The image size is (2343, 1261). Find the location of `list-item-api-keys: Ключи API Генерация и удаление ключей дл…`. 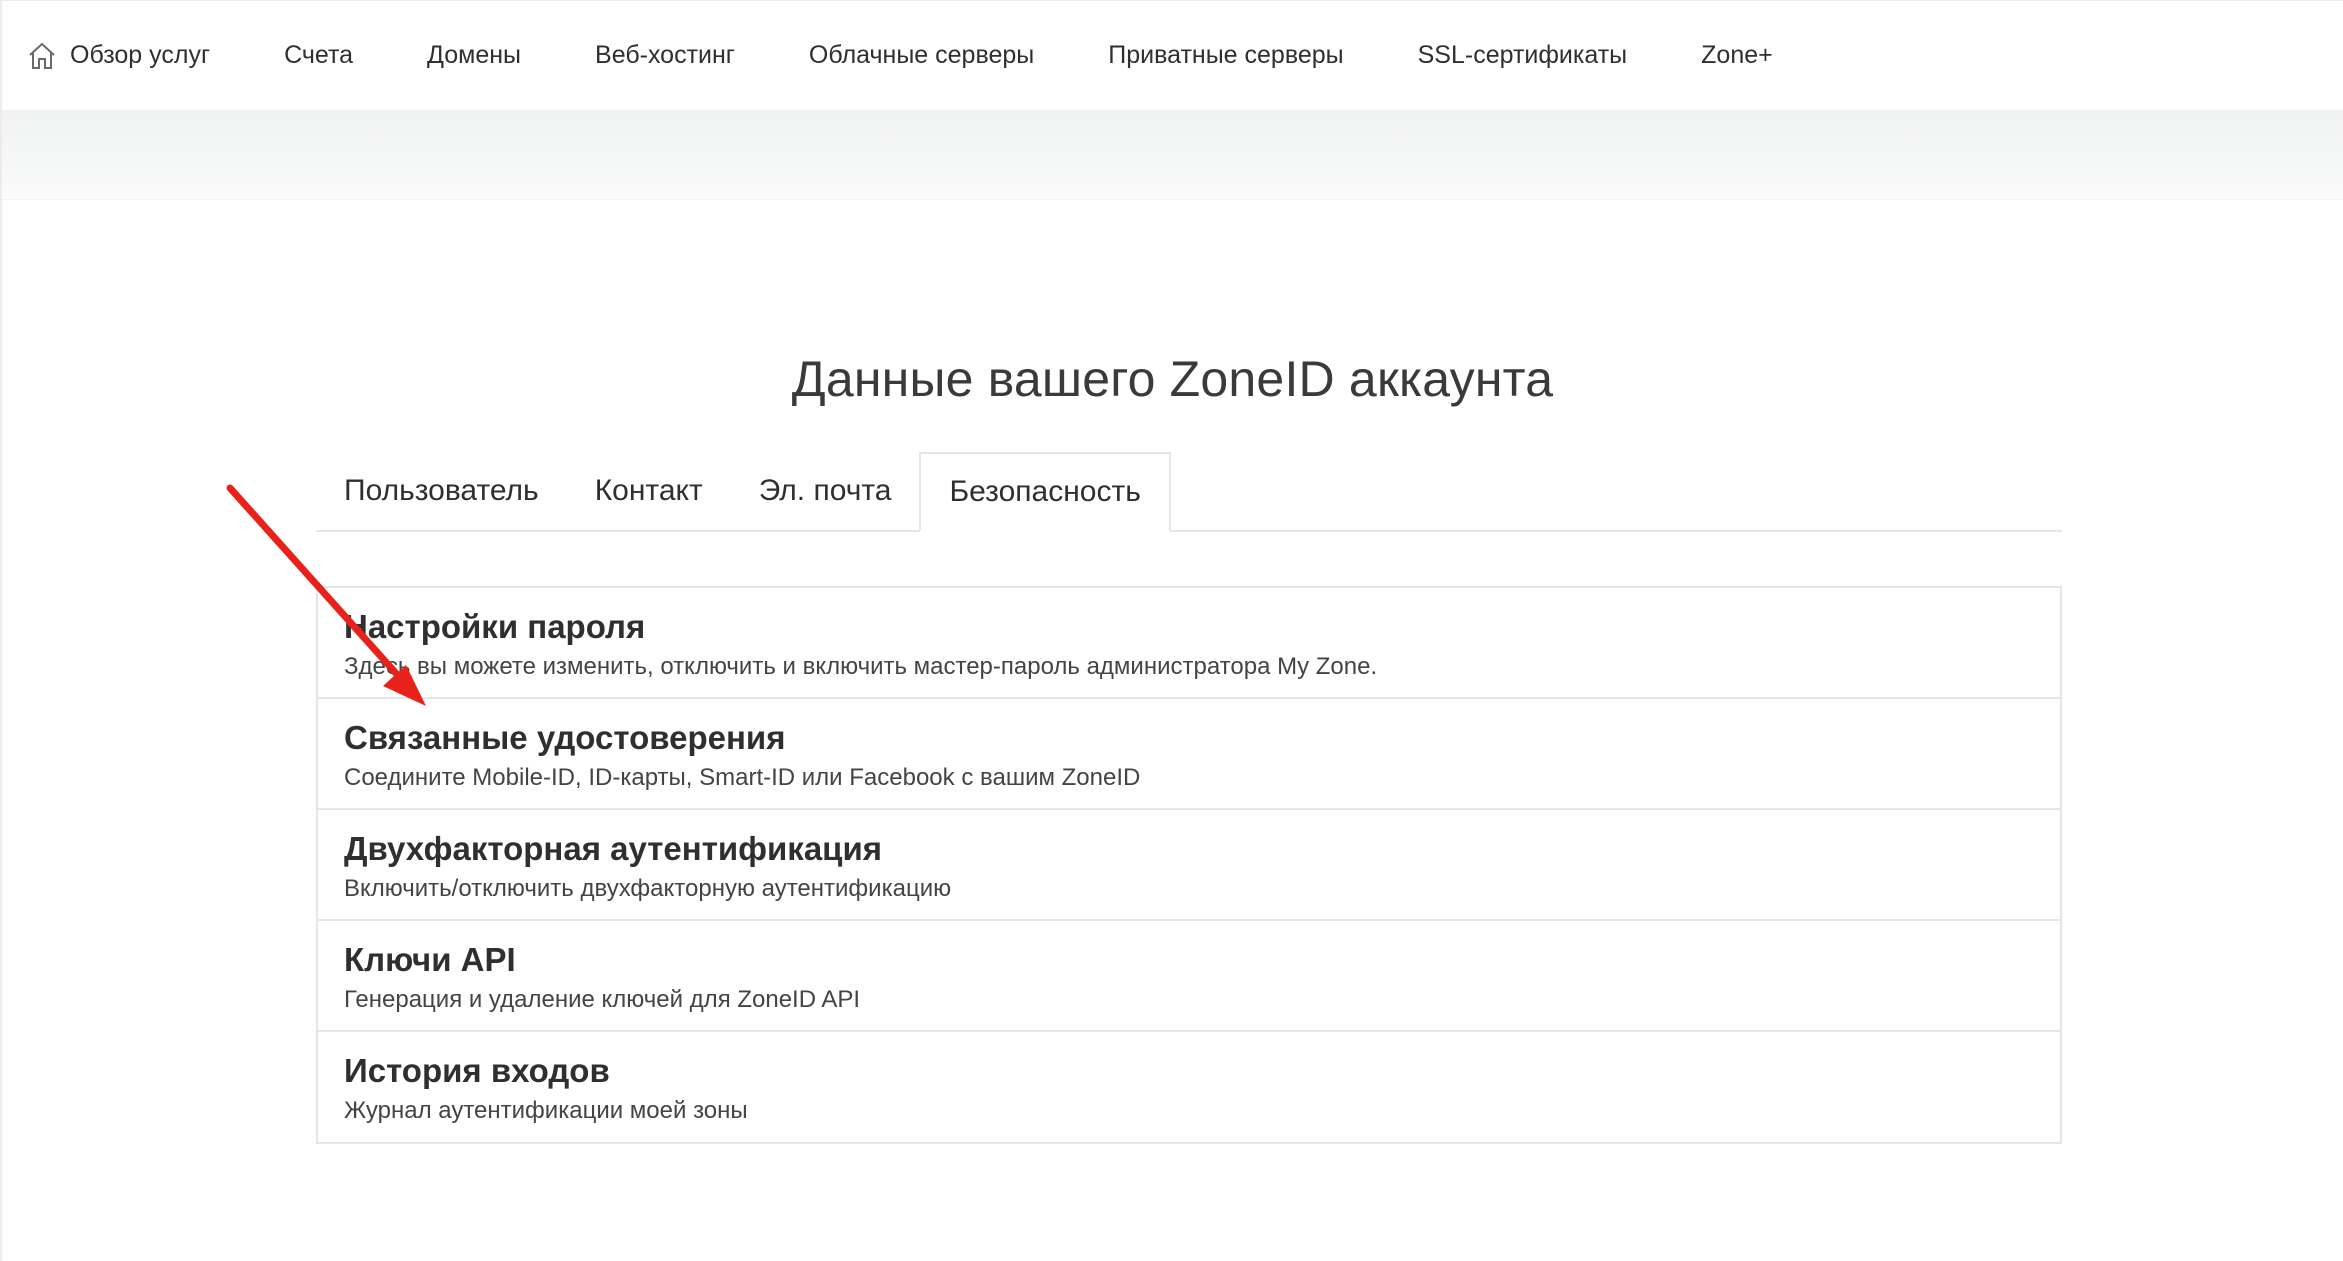

list-item-api-keys: Ключи API Генерация и удаление ключей дл… is located at coordinates (1189, 976).